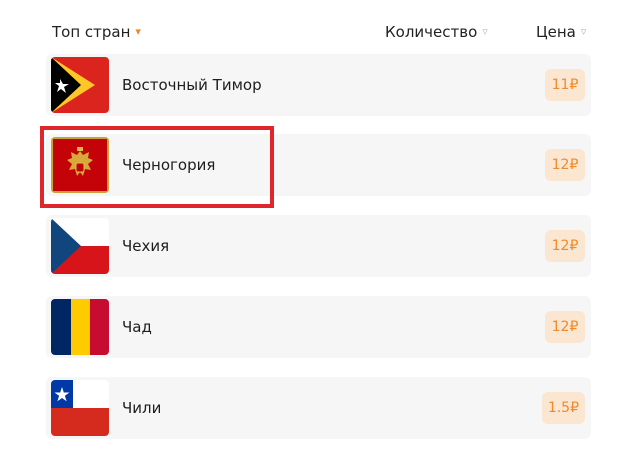 This screenshot has height=458, width=624. What do you see at coordinates (318, 246) in the screenshot?
I see `country-row-czechia: Чехия 12₽` at bounding box center [318, 246].